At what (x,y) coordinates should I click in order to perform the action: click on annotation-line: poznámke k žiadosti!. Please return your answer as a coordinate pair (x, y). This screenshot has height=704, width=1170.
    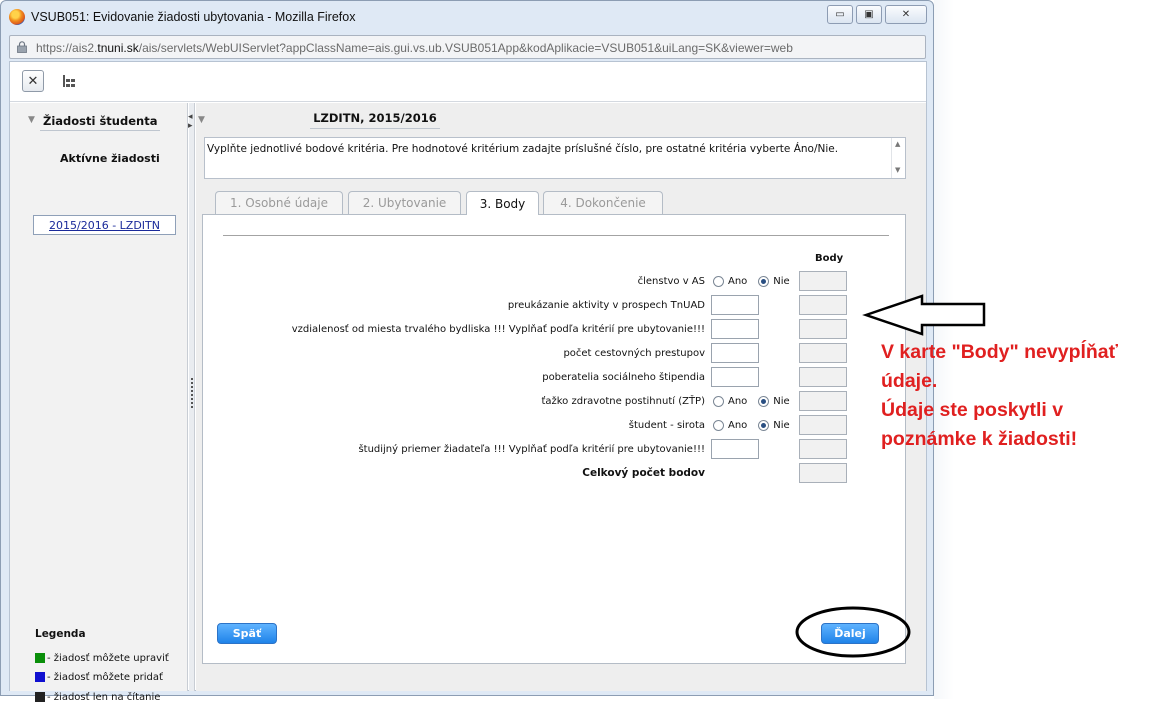
    Looking at the image, I should click on (979, 439).